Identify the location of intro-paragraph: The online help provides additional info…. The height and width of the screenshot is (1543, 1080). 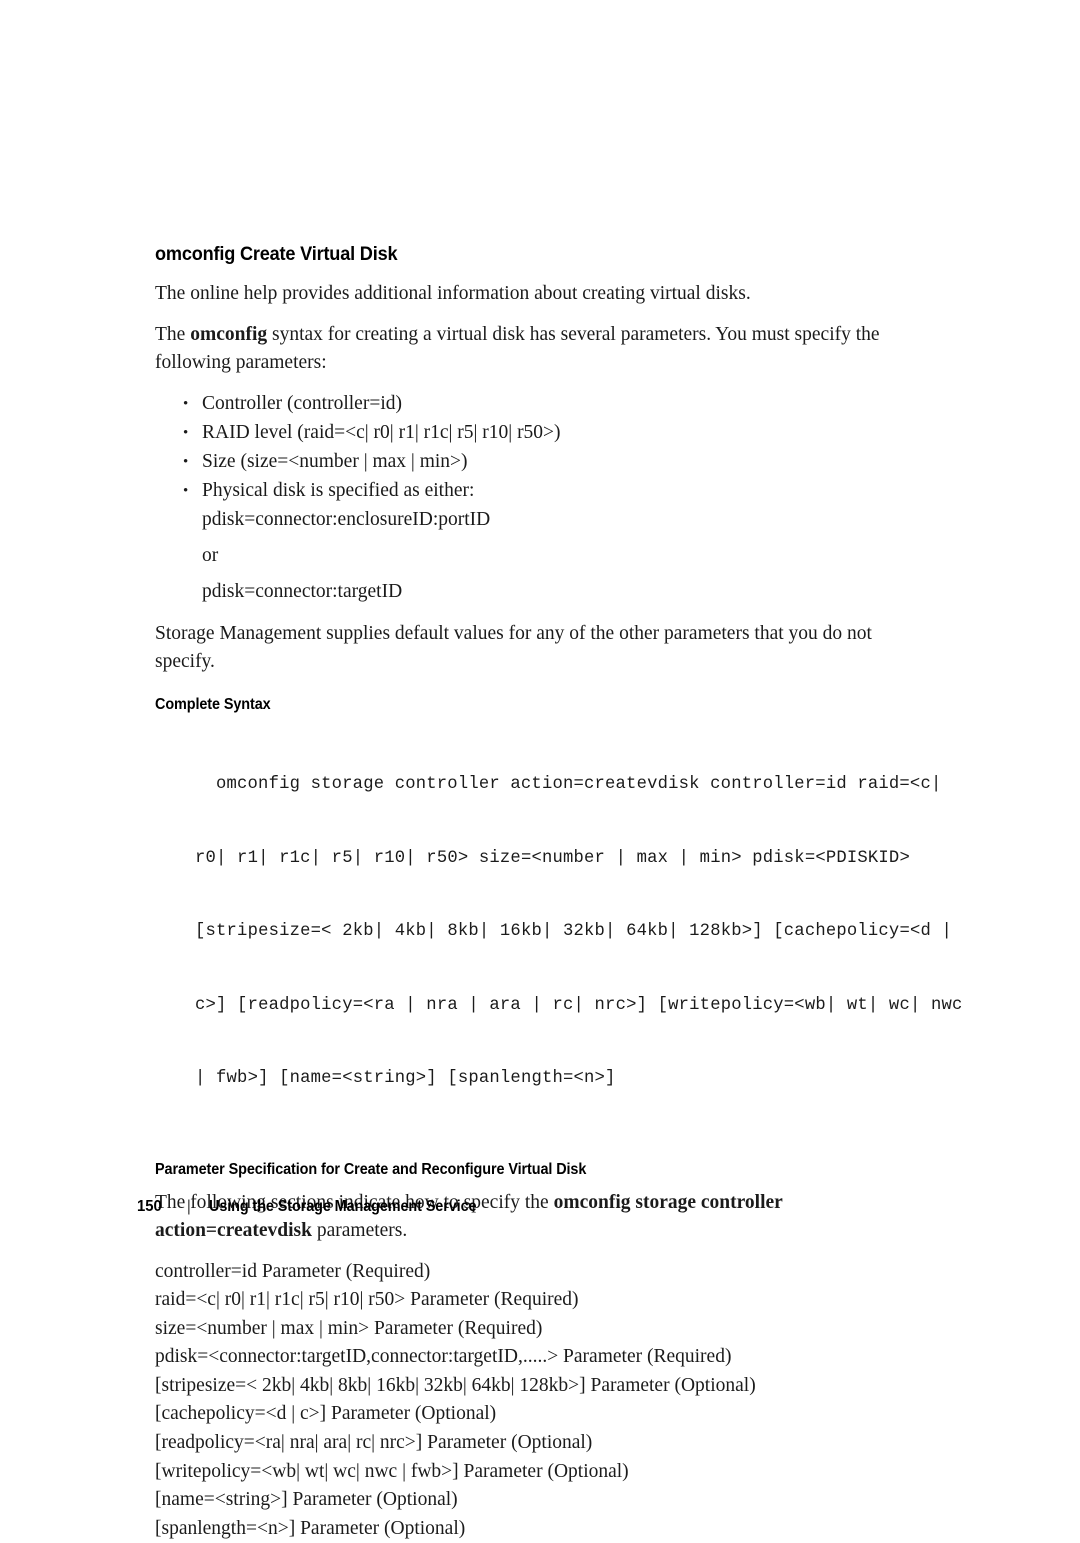
(535, 294).